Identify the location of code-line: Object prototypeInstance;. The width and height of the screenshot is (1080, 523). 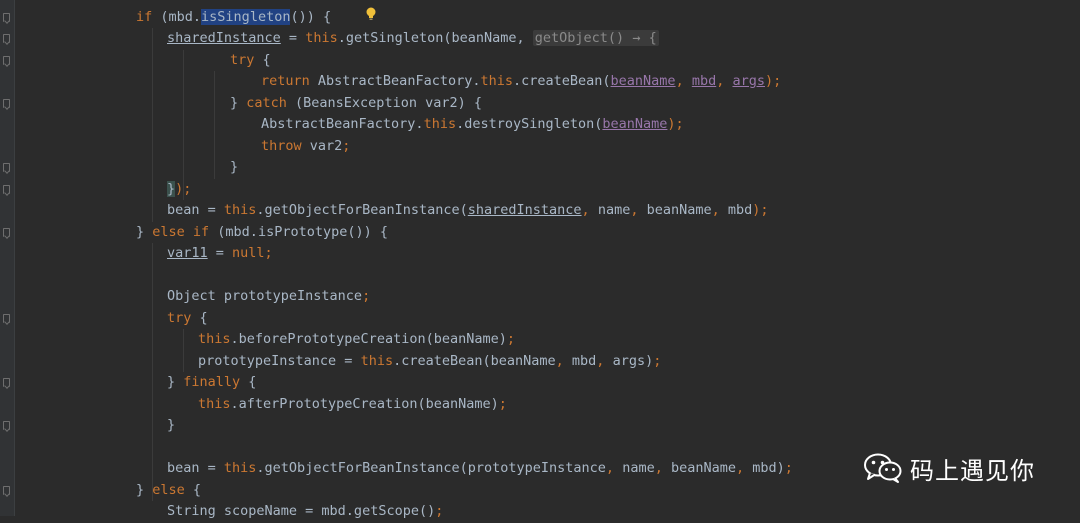
(547, 297).